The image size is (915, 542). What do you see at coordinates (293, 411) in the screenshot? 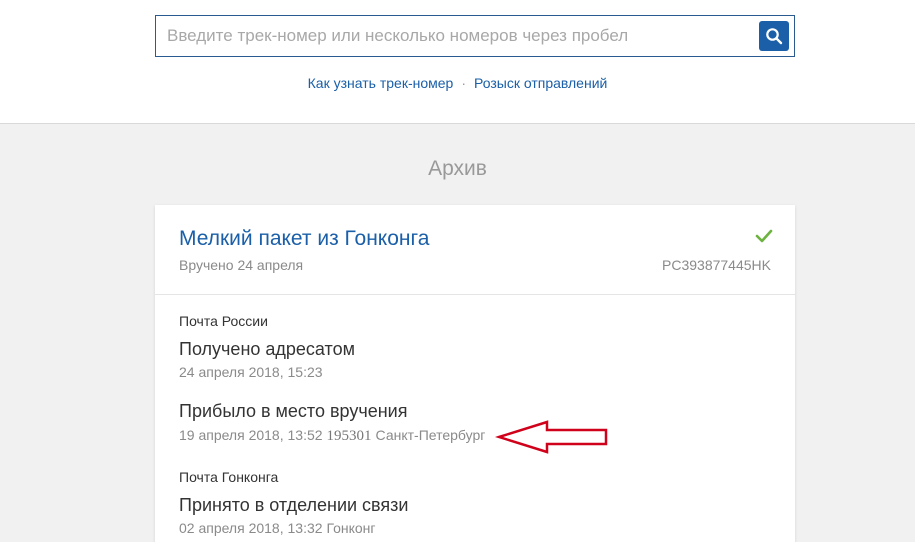
I see `event-title: Прибыло в место вручения` at bounding box center [293, 411].